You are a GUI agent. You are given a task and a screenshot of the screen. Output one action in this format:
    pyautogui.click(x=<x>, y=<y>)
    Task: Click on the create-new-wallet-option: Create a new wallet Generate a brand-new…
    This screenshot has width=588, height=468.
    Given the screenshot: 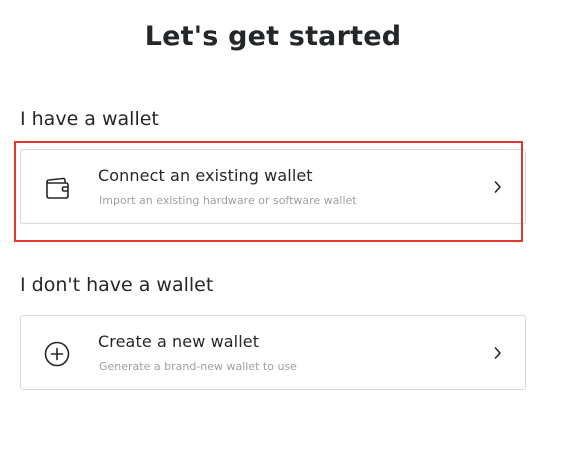 What is the action you would take?
    pyautogui.click(x=273, y=352)
    